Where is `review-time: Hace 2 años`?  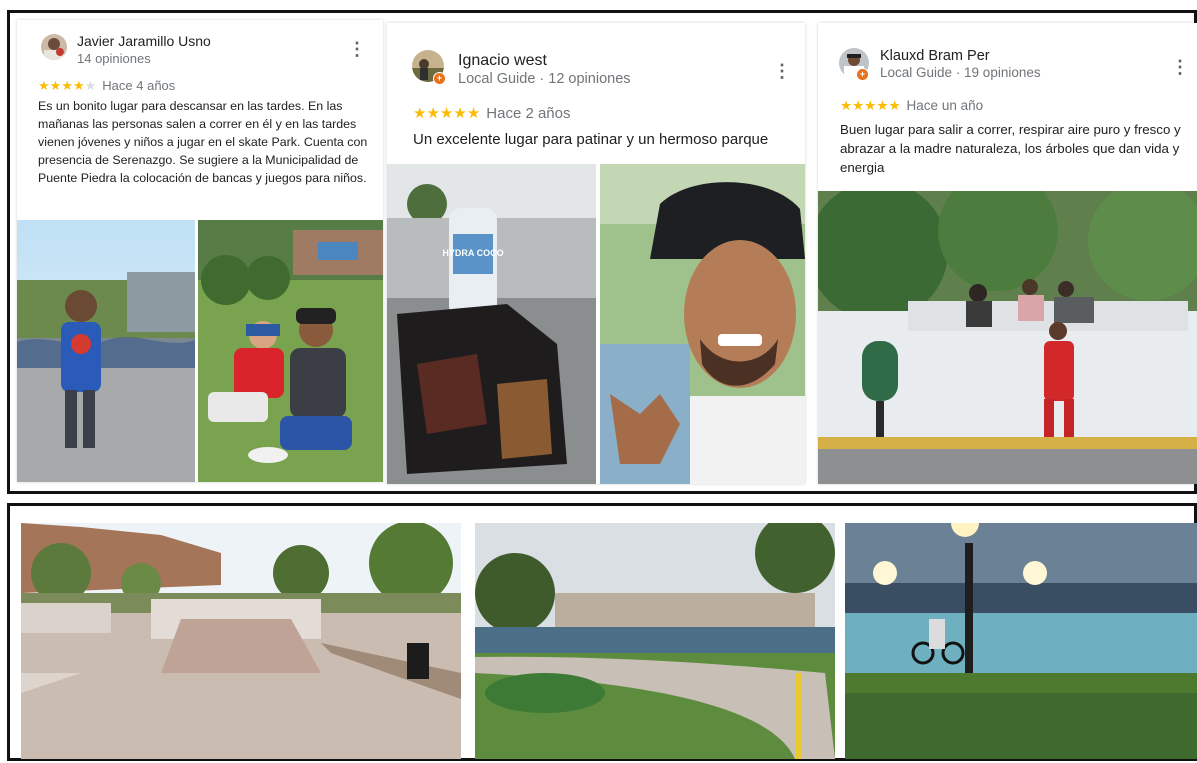 review-time: Hace 2 años is located at coordinates (528, 113).